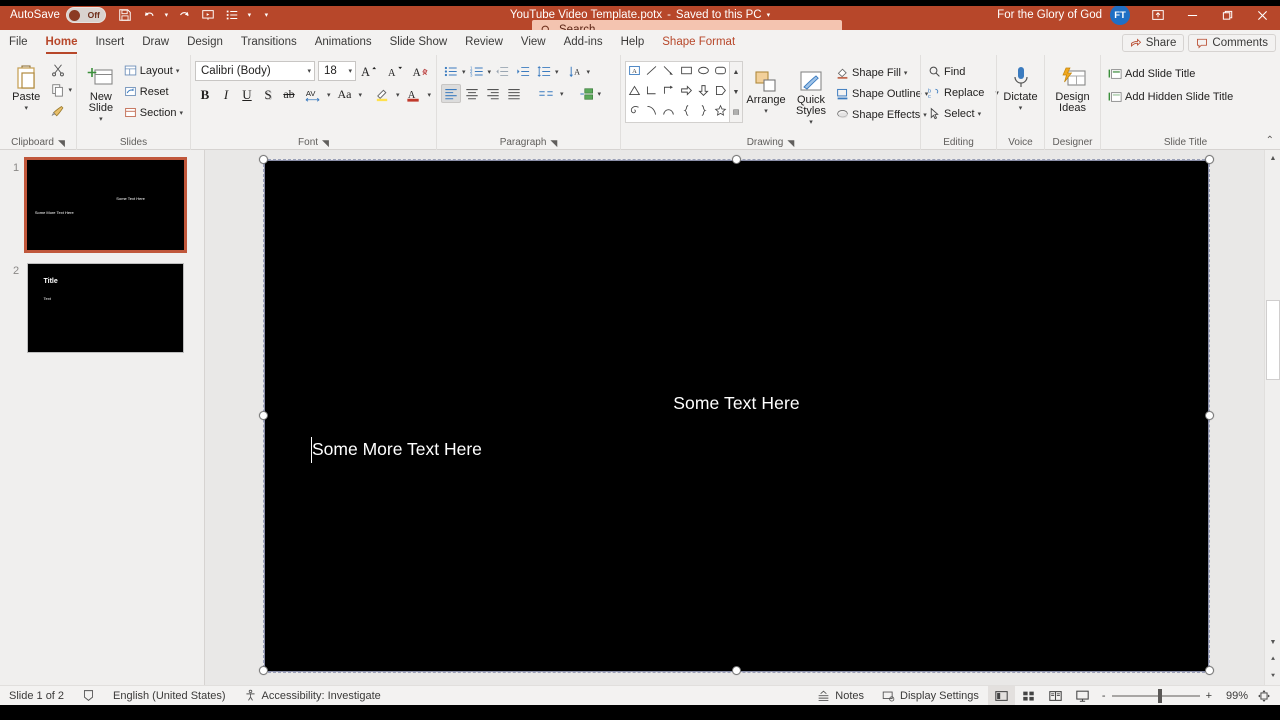 The width and height of the screenshot is (1280, 720). I want to click on thumbnail-item-1: 1 Some Text Here Some More Text Here, so click(96, 205).